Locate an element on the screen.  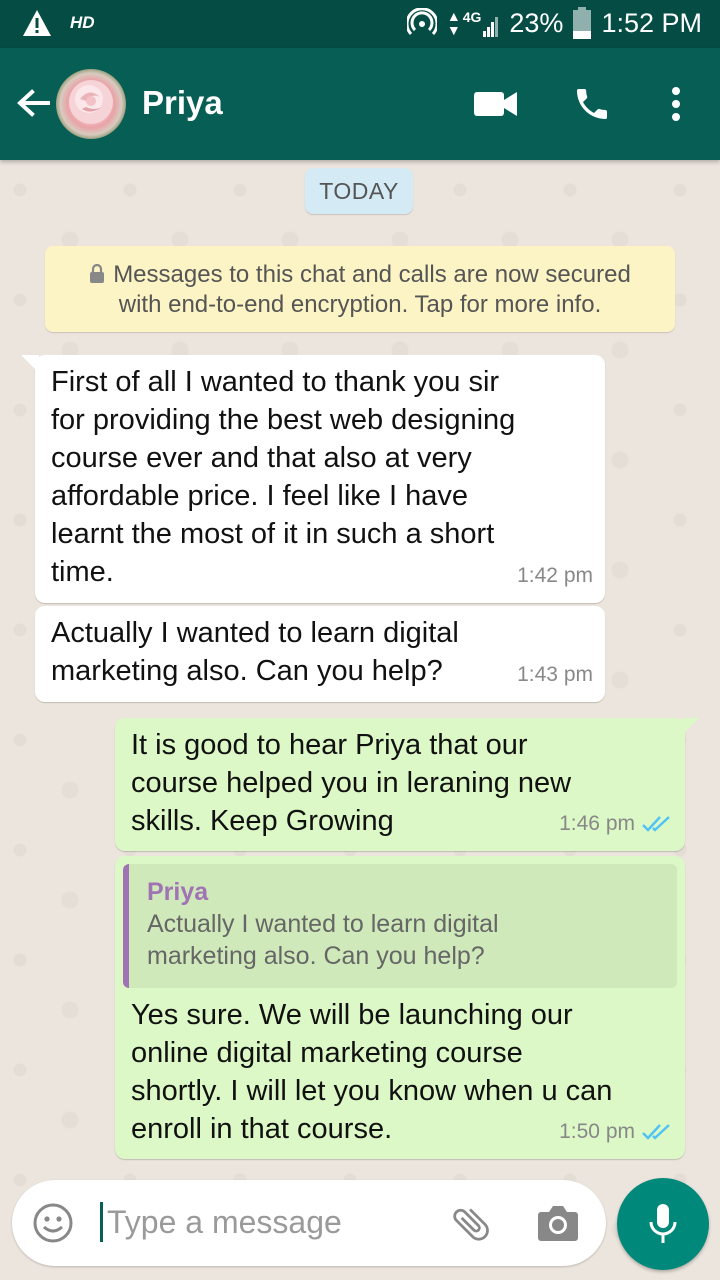
warning-icon is located at coordinates (37, 23).